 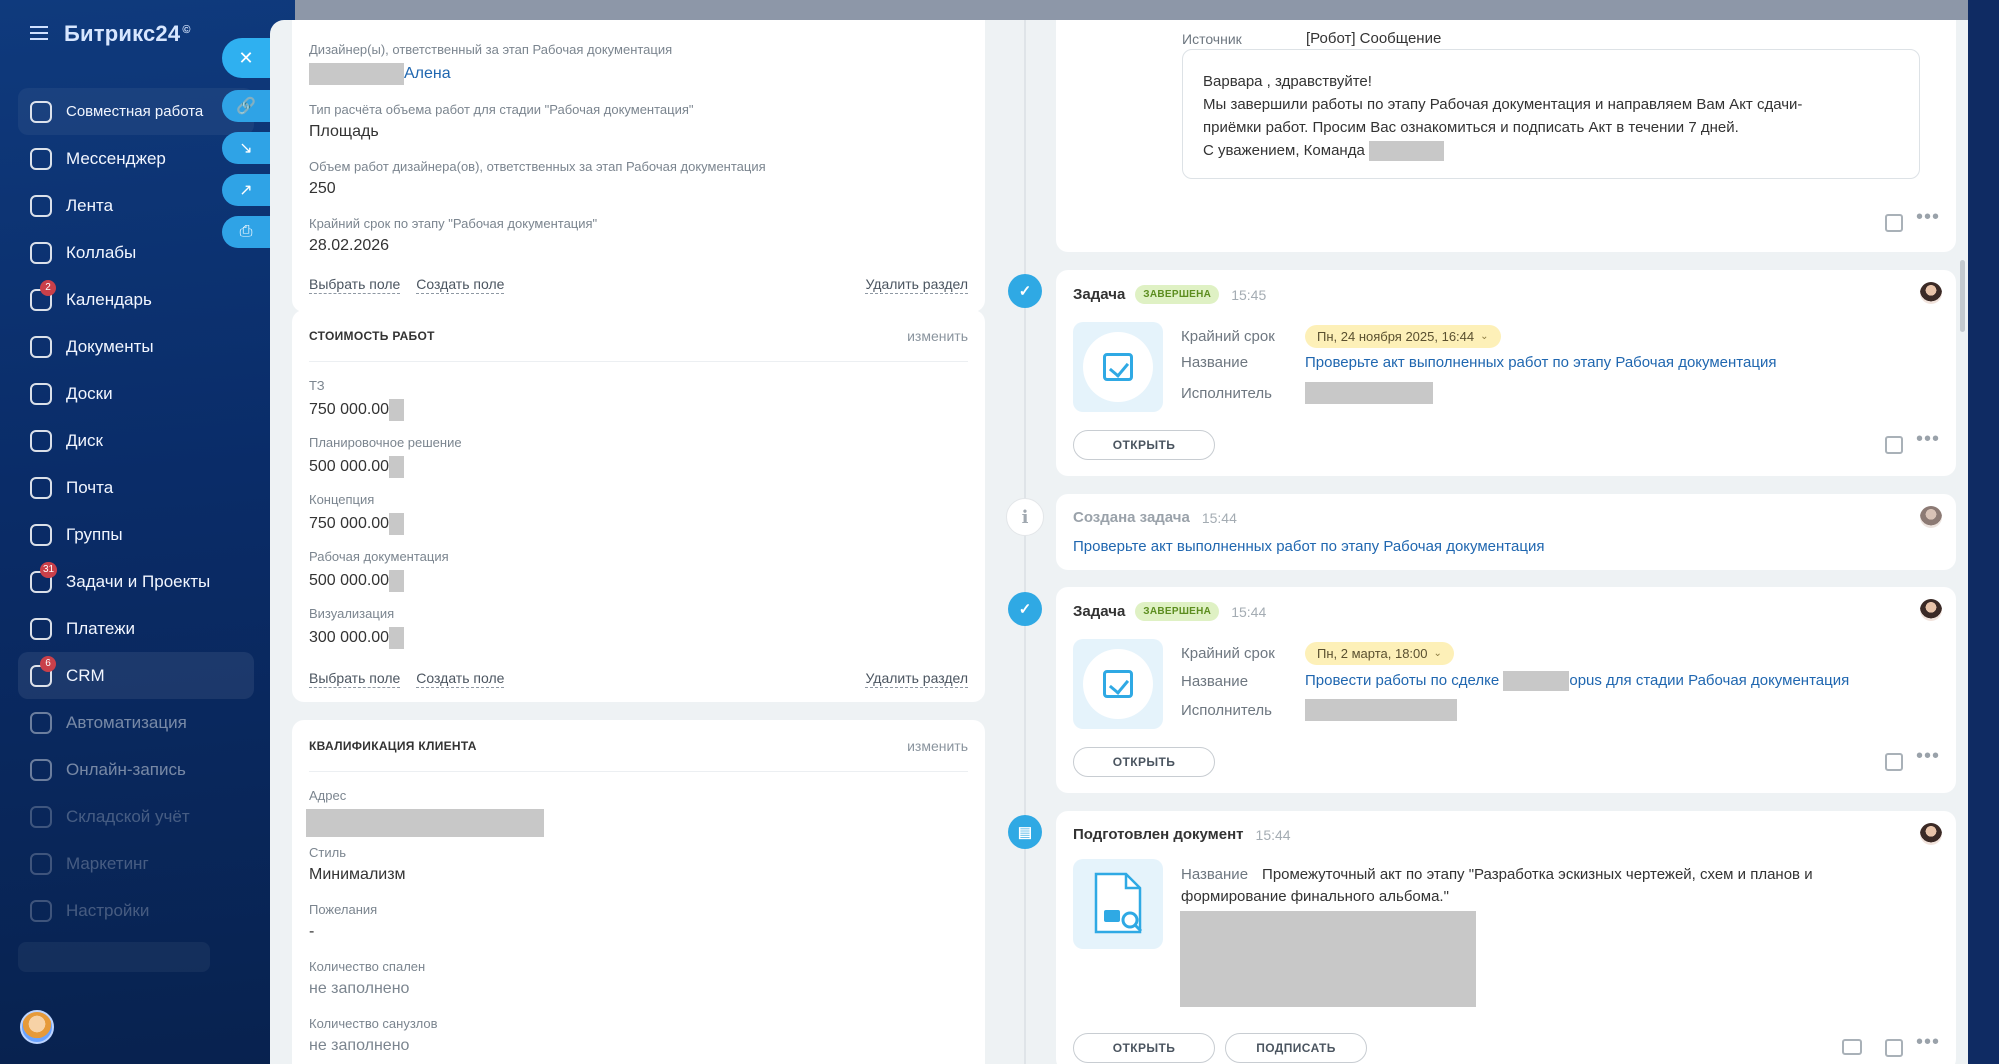 What do you see at coordinates (114, 957) in the screenshot?
I see `sidebar-bottom-bar` at bounding box center [114, 957].